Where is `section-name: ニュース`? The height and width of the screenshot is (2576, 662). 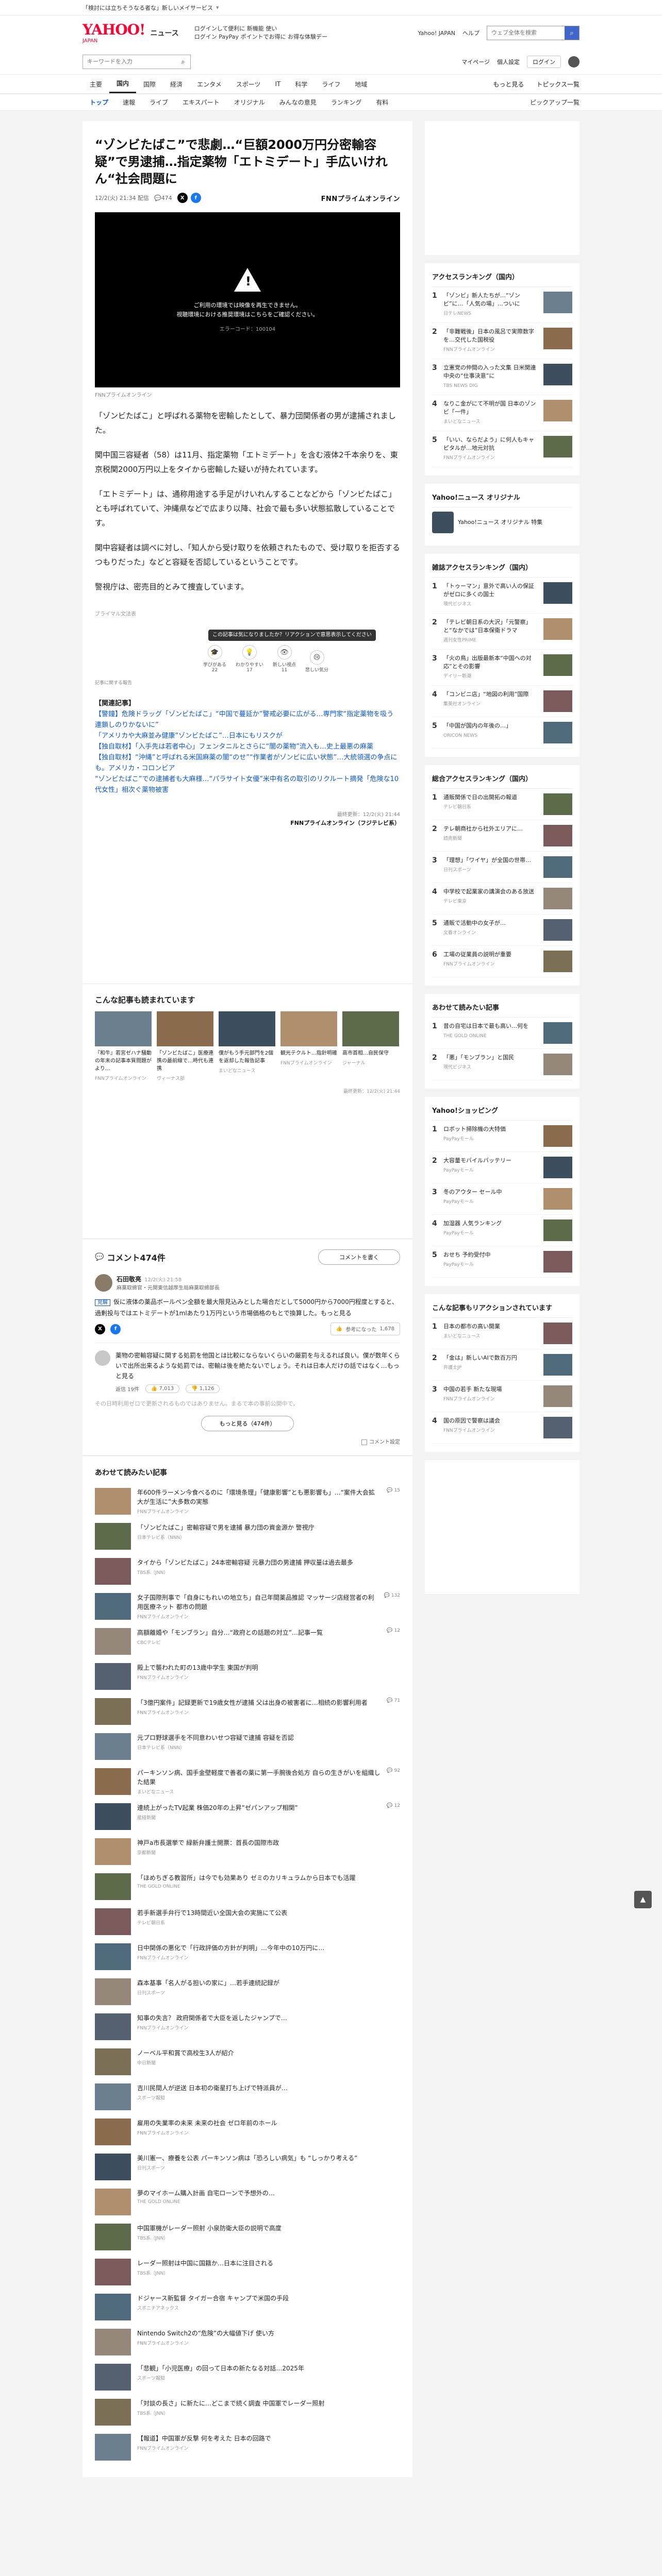
section-name: ニュース is located at coordinates (164, 33).